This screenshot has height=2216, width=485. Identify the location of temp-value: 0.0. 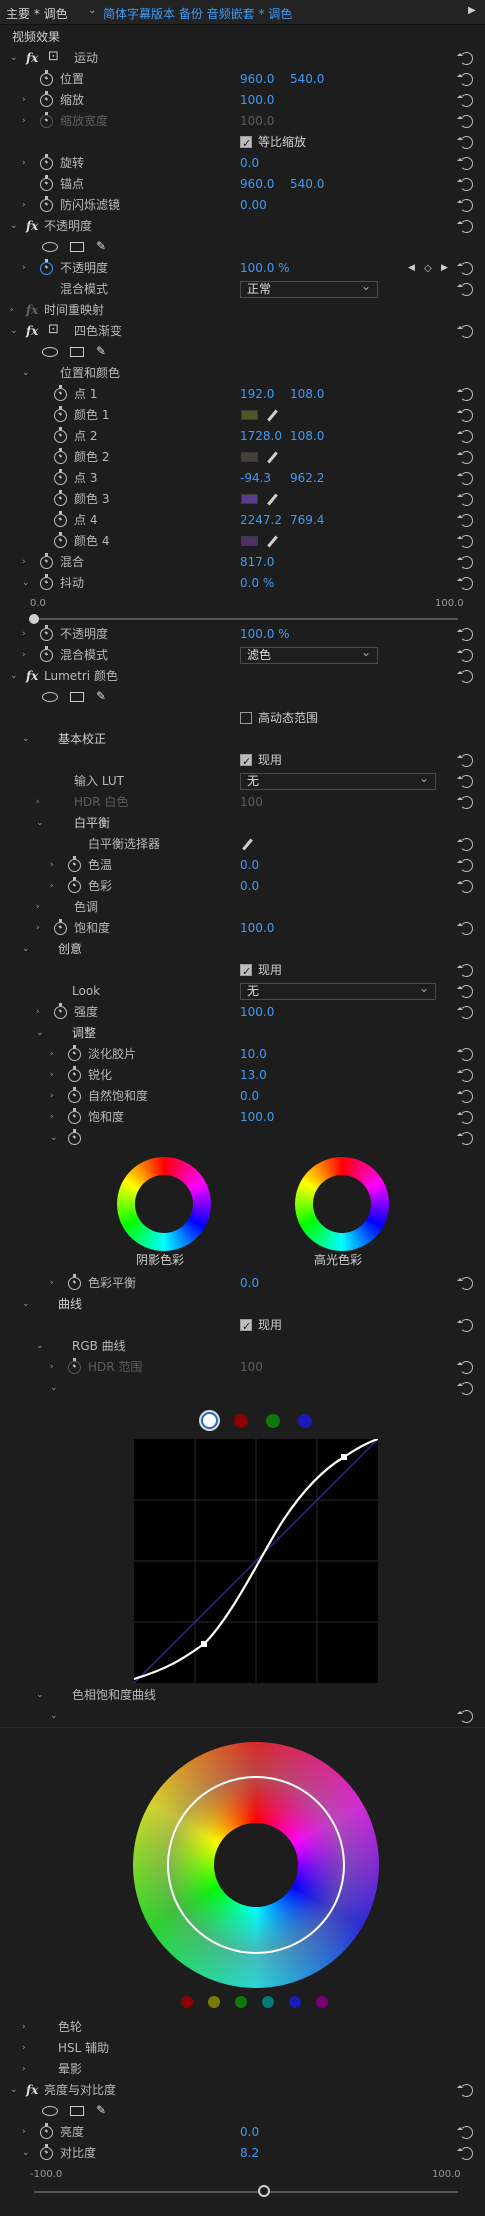
(249, 865).